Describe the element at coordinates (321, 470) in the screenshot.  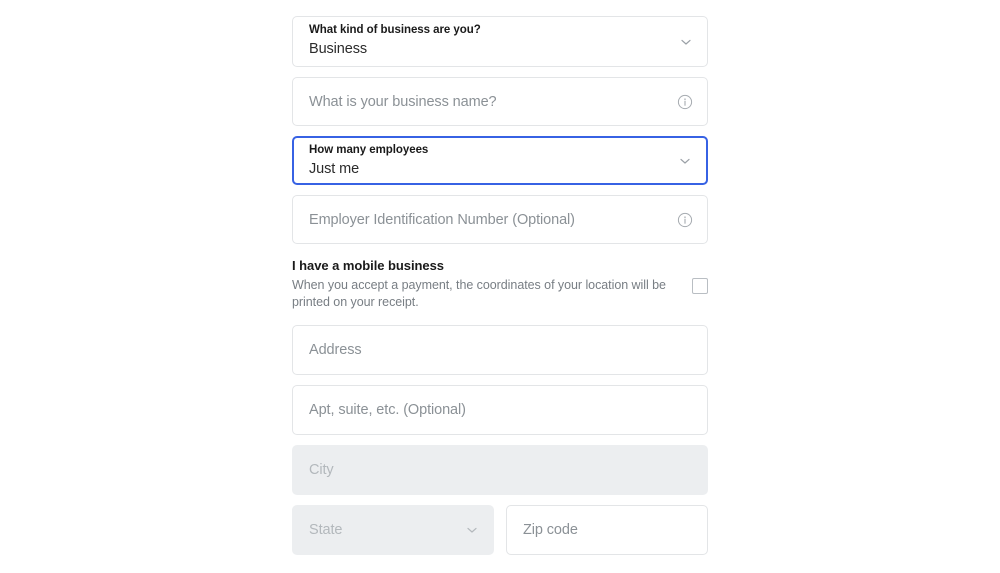
I see `city-placeholder: City` at that location.